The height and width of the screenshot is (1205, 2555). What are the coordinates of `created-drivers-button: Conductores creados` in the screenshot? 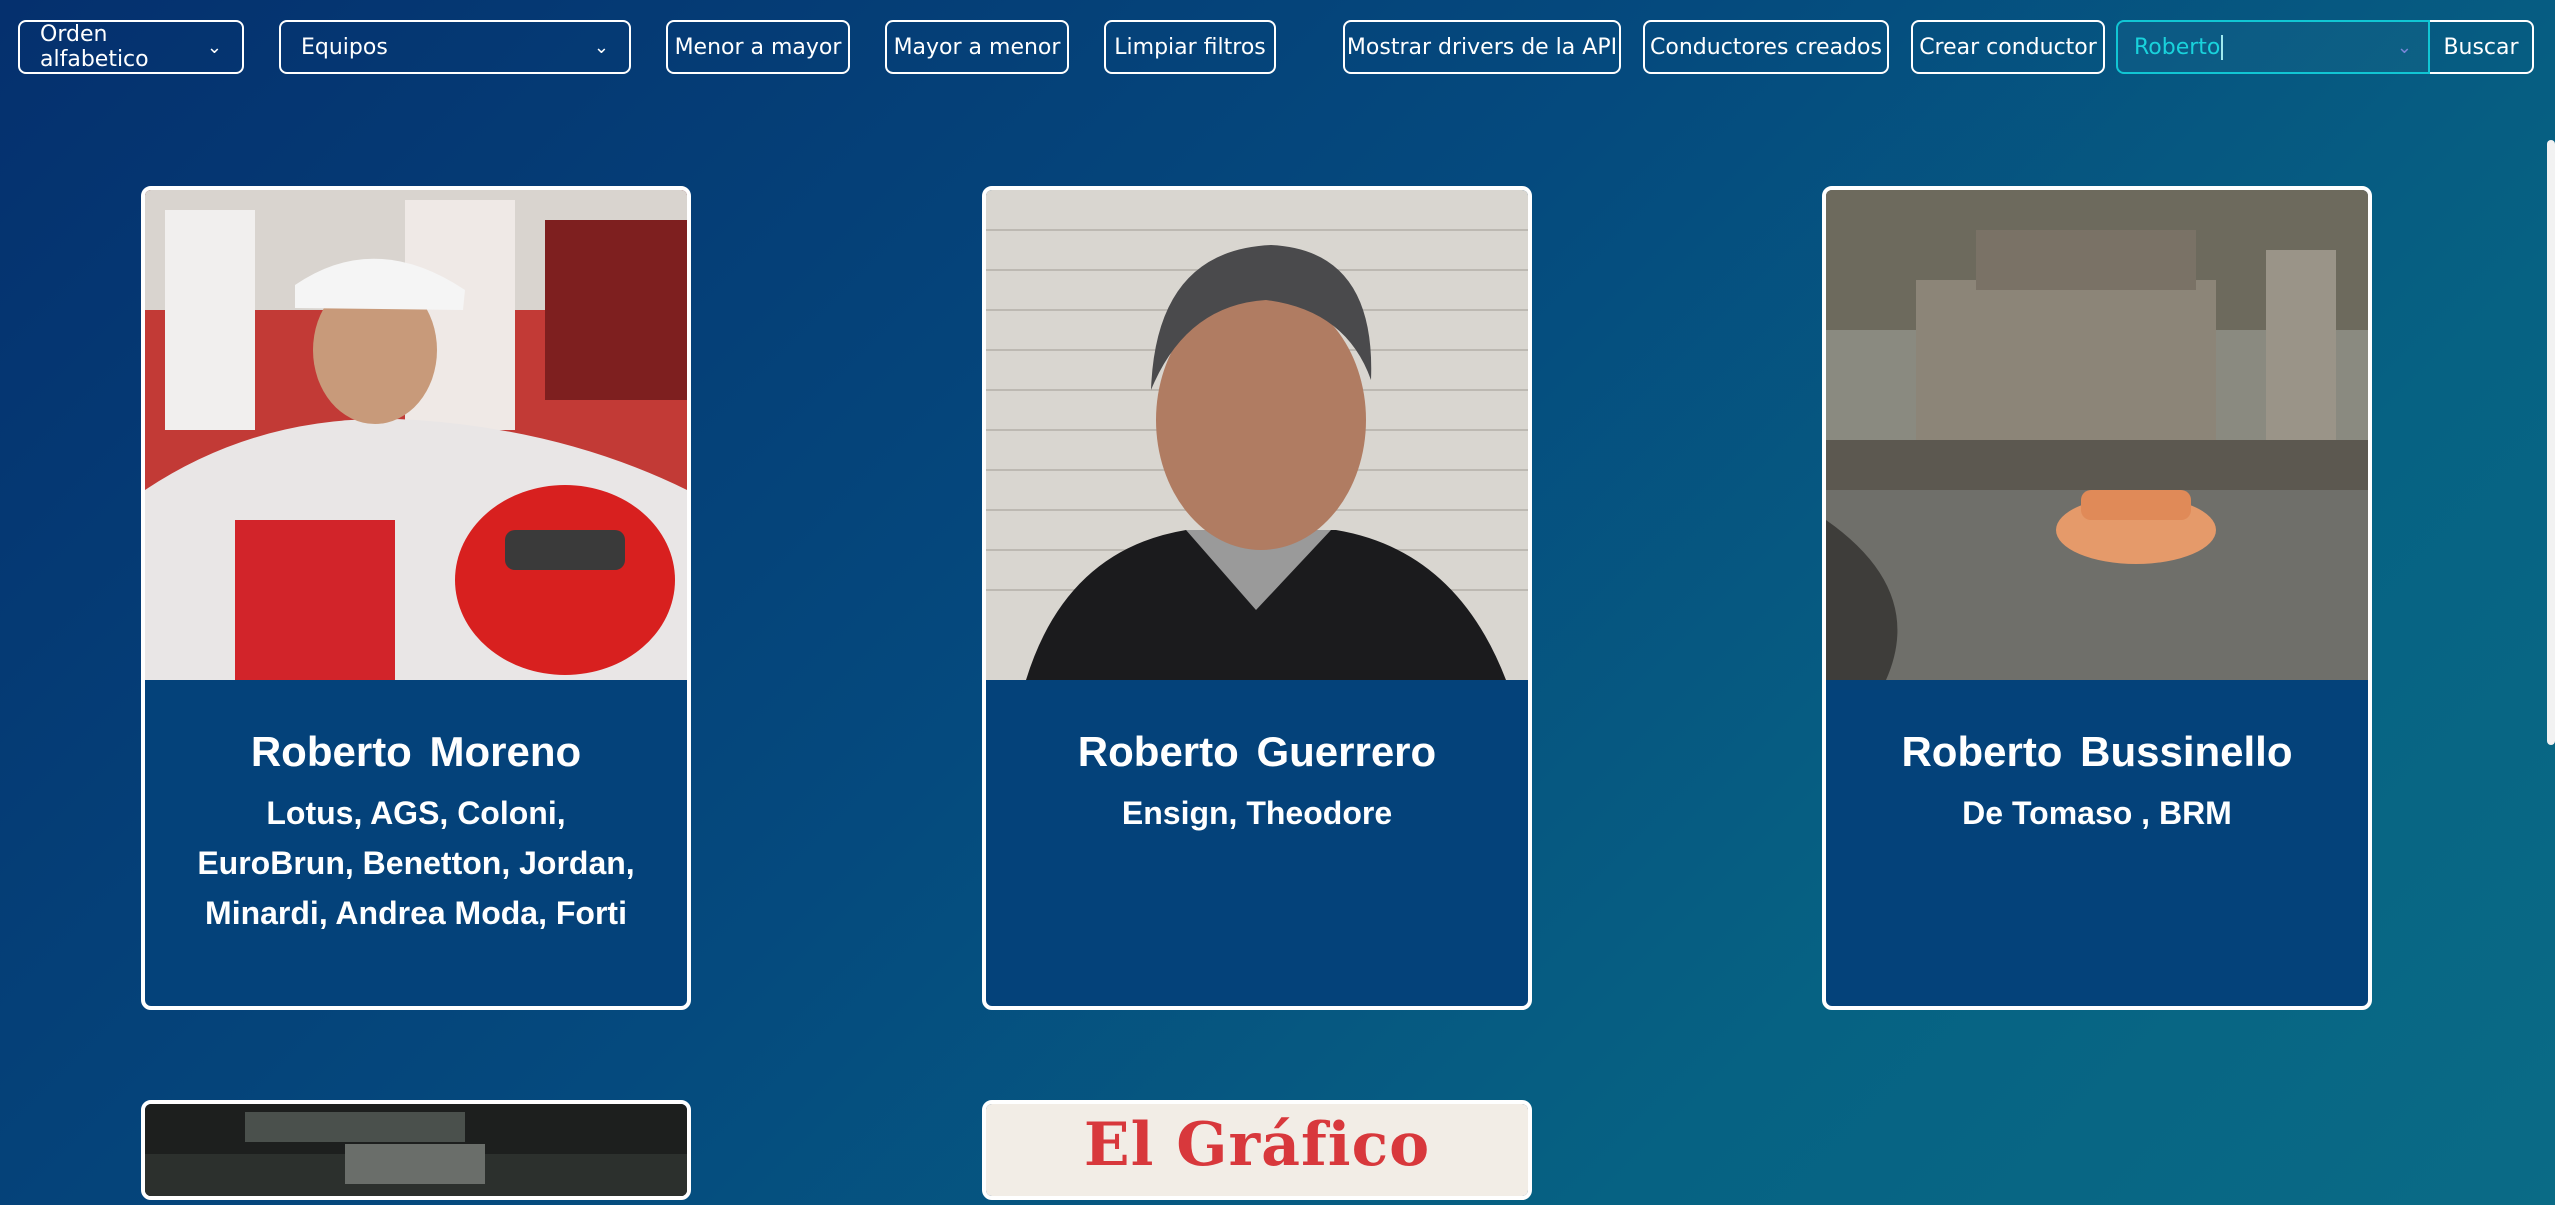 It's located at (1766, 47).